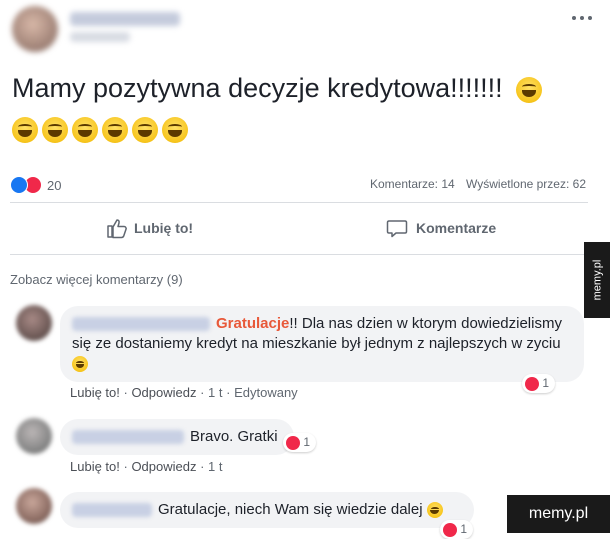 This screenshot has height=539, width=610. I want to click on watermark-side: memy.pl, so click(597, 280).